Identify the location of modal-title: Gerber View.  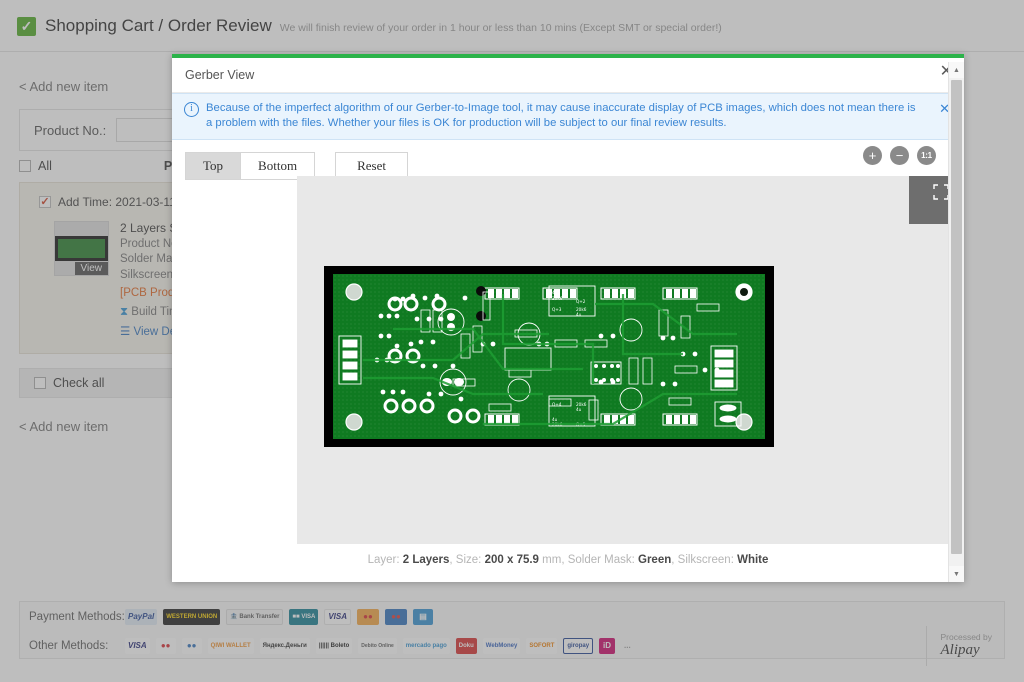
(220, 75).